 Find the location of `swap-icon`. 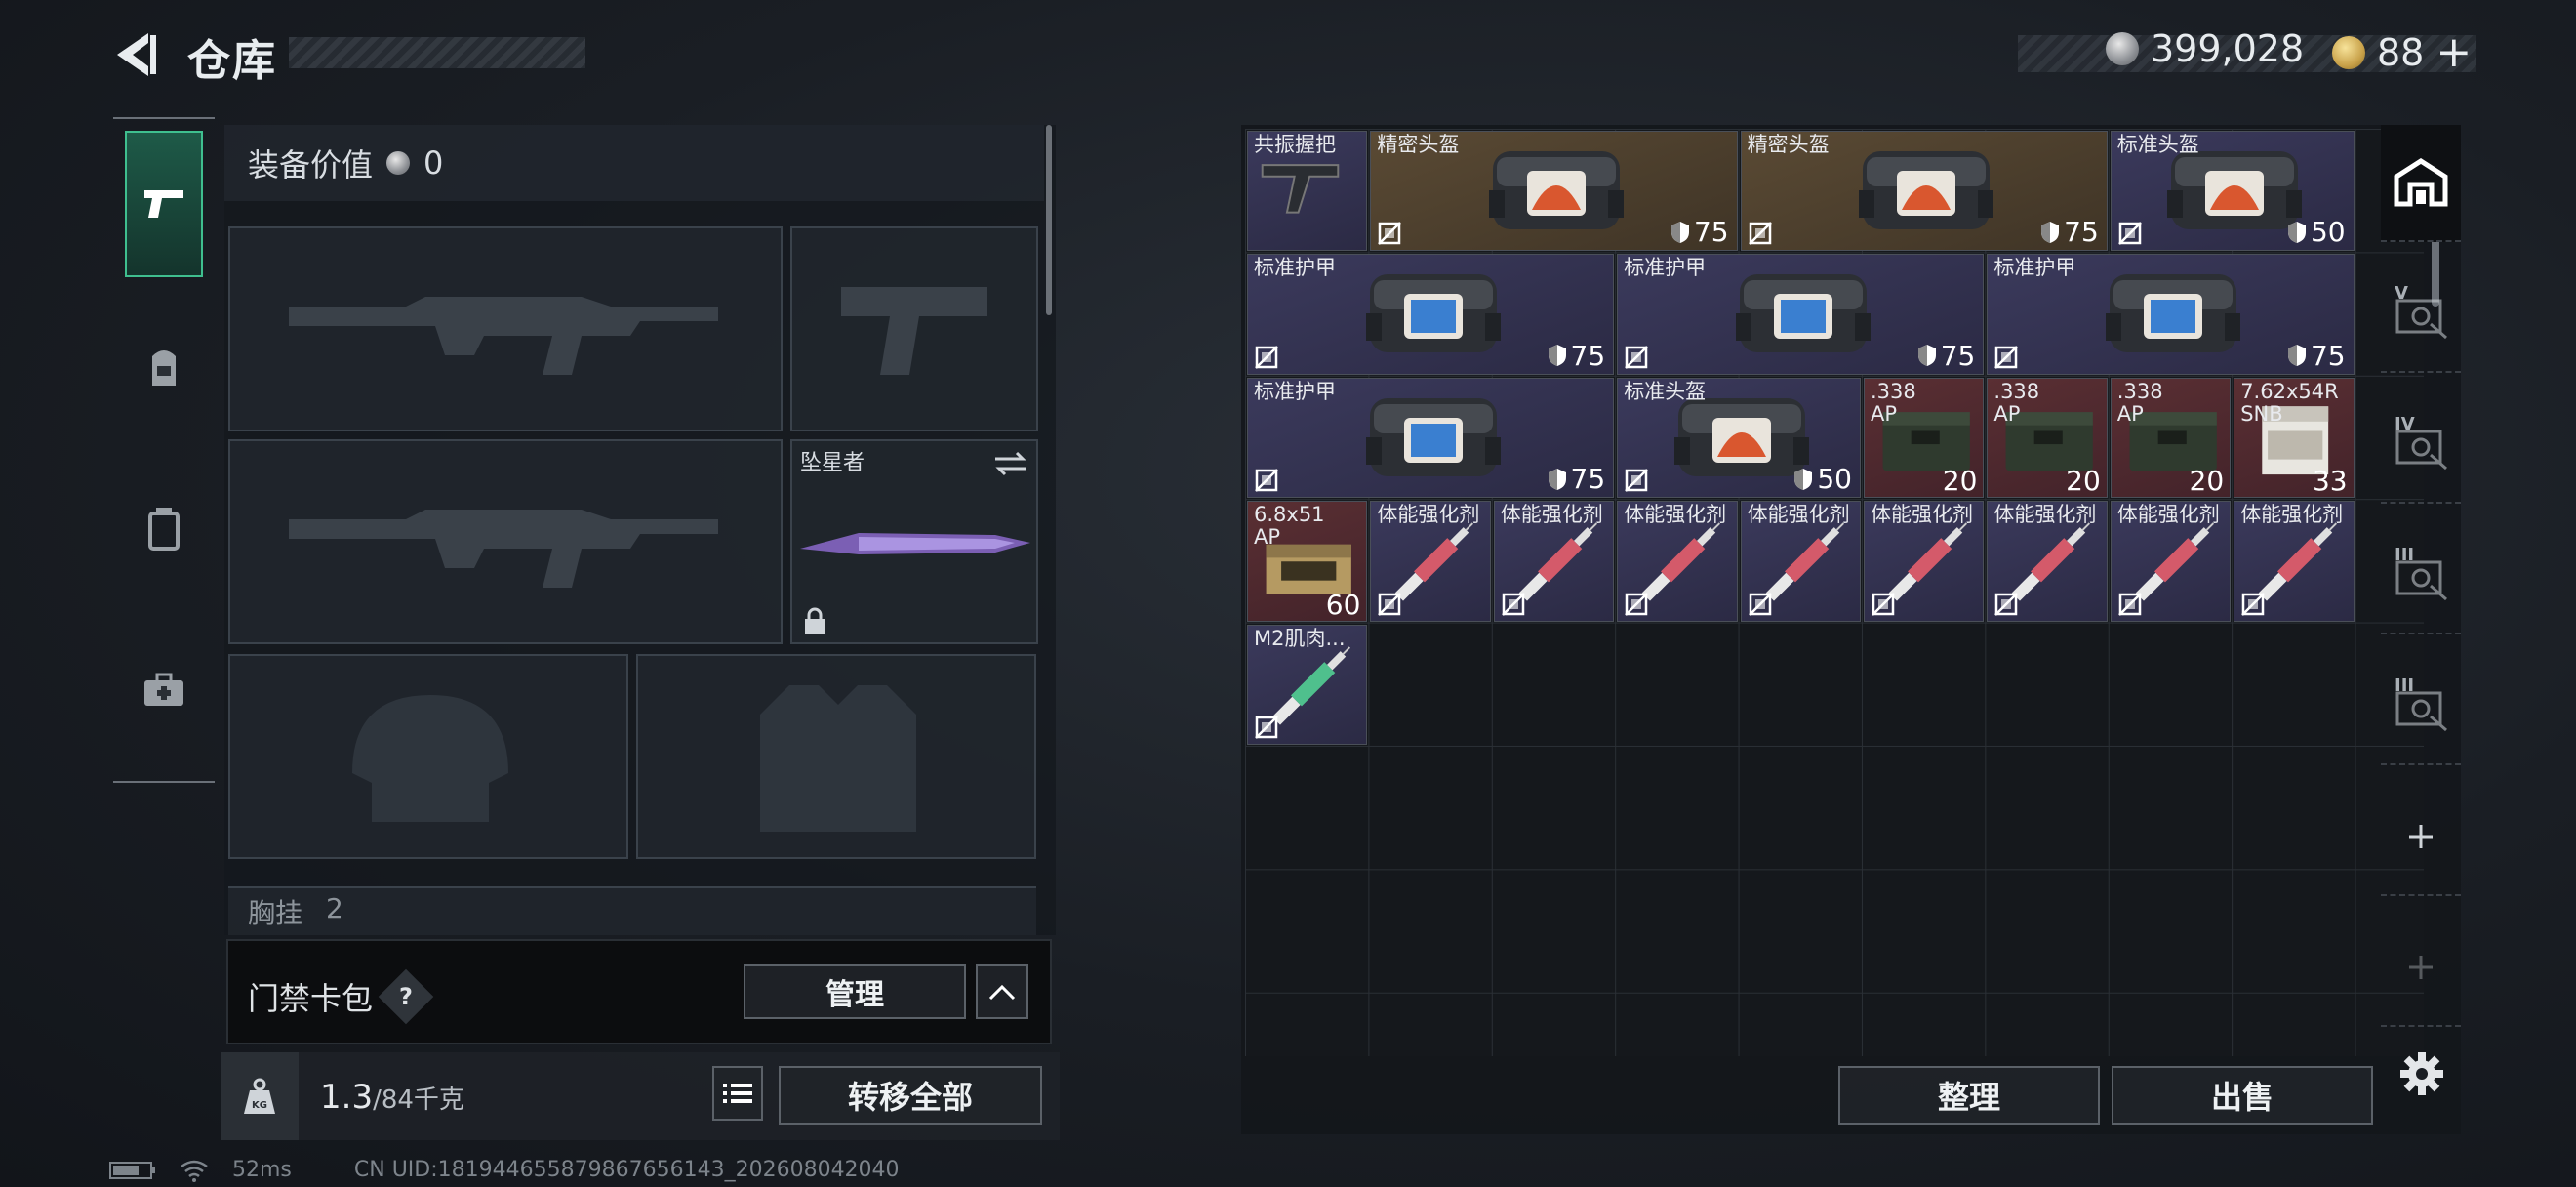

swap-icon is located at coordinates (1010, 463).